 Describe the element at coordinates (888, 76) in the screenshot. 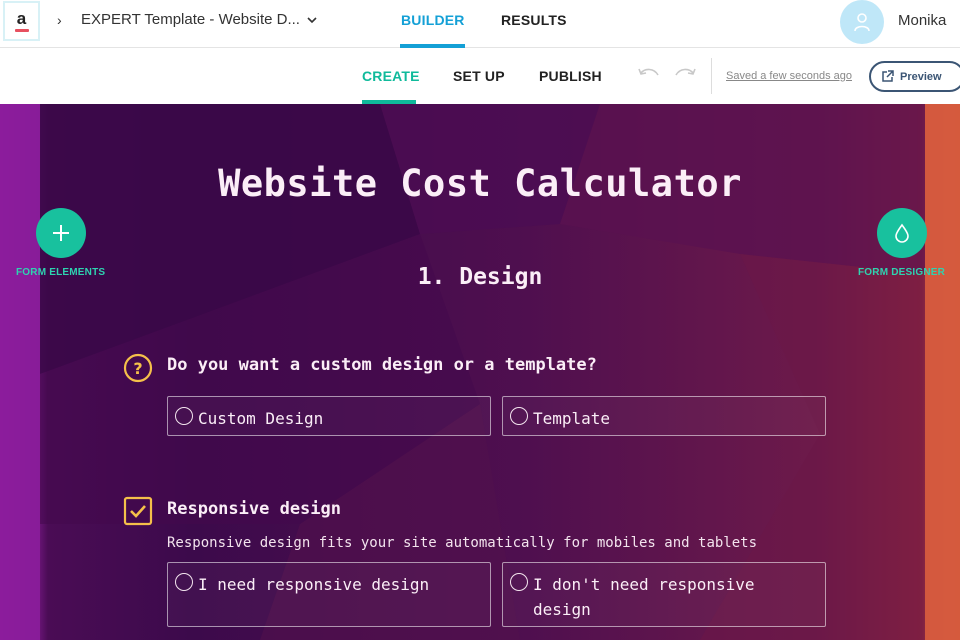

I see `external-link-icon` at that location.